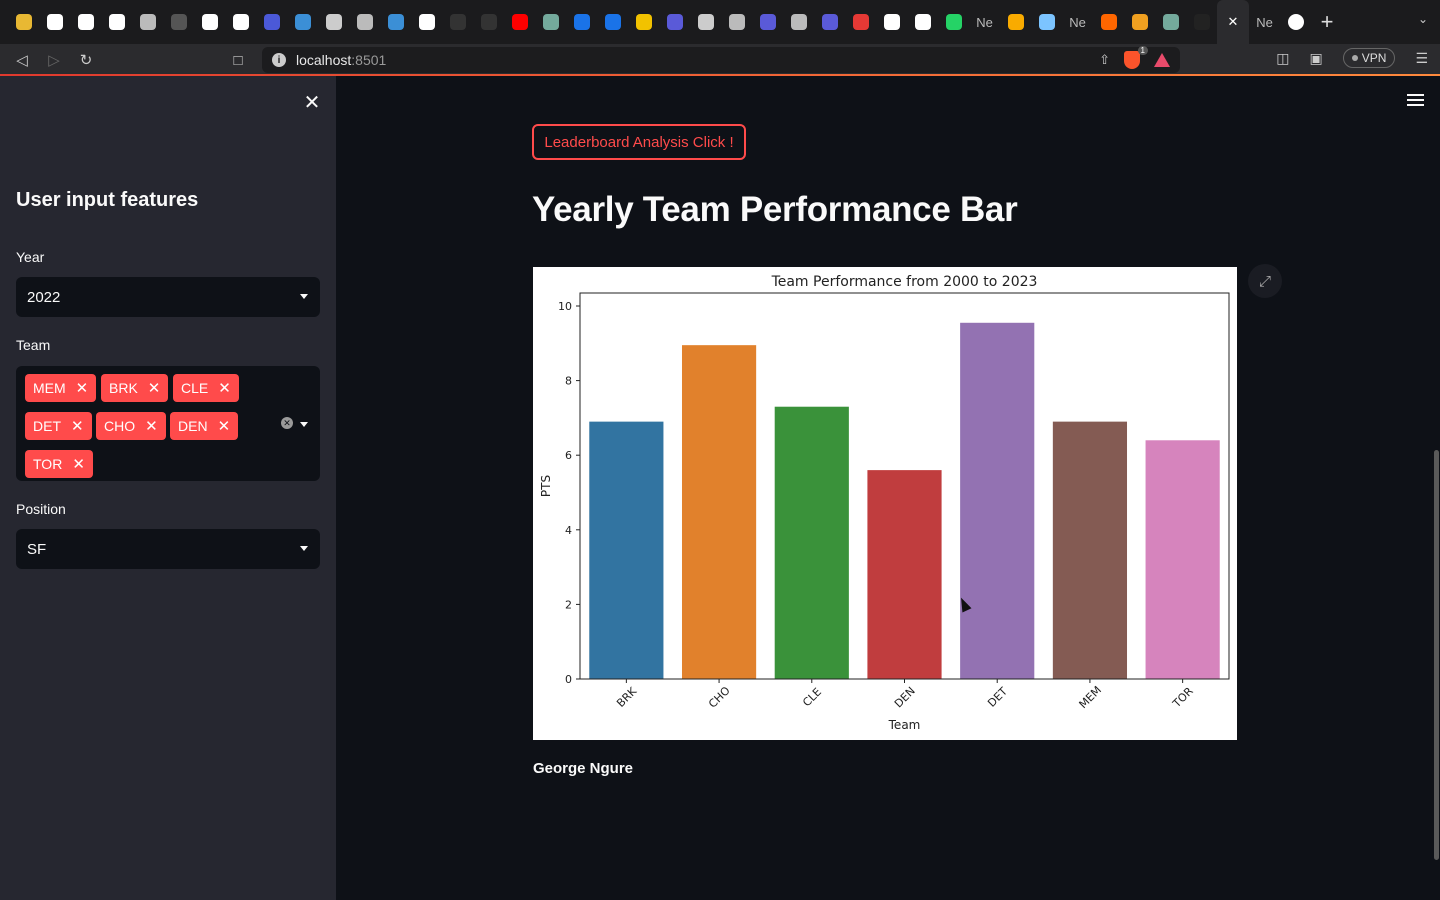  Describe the element at coordinates (639, 142) in the screenshot. I see `leaderboard-analysis-button: Leaderboard Analysis Click !` at that location.